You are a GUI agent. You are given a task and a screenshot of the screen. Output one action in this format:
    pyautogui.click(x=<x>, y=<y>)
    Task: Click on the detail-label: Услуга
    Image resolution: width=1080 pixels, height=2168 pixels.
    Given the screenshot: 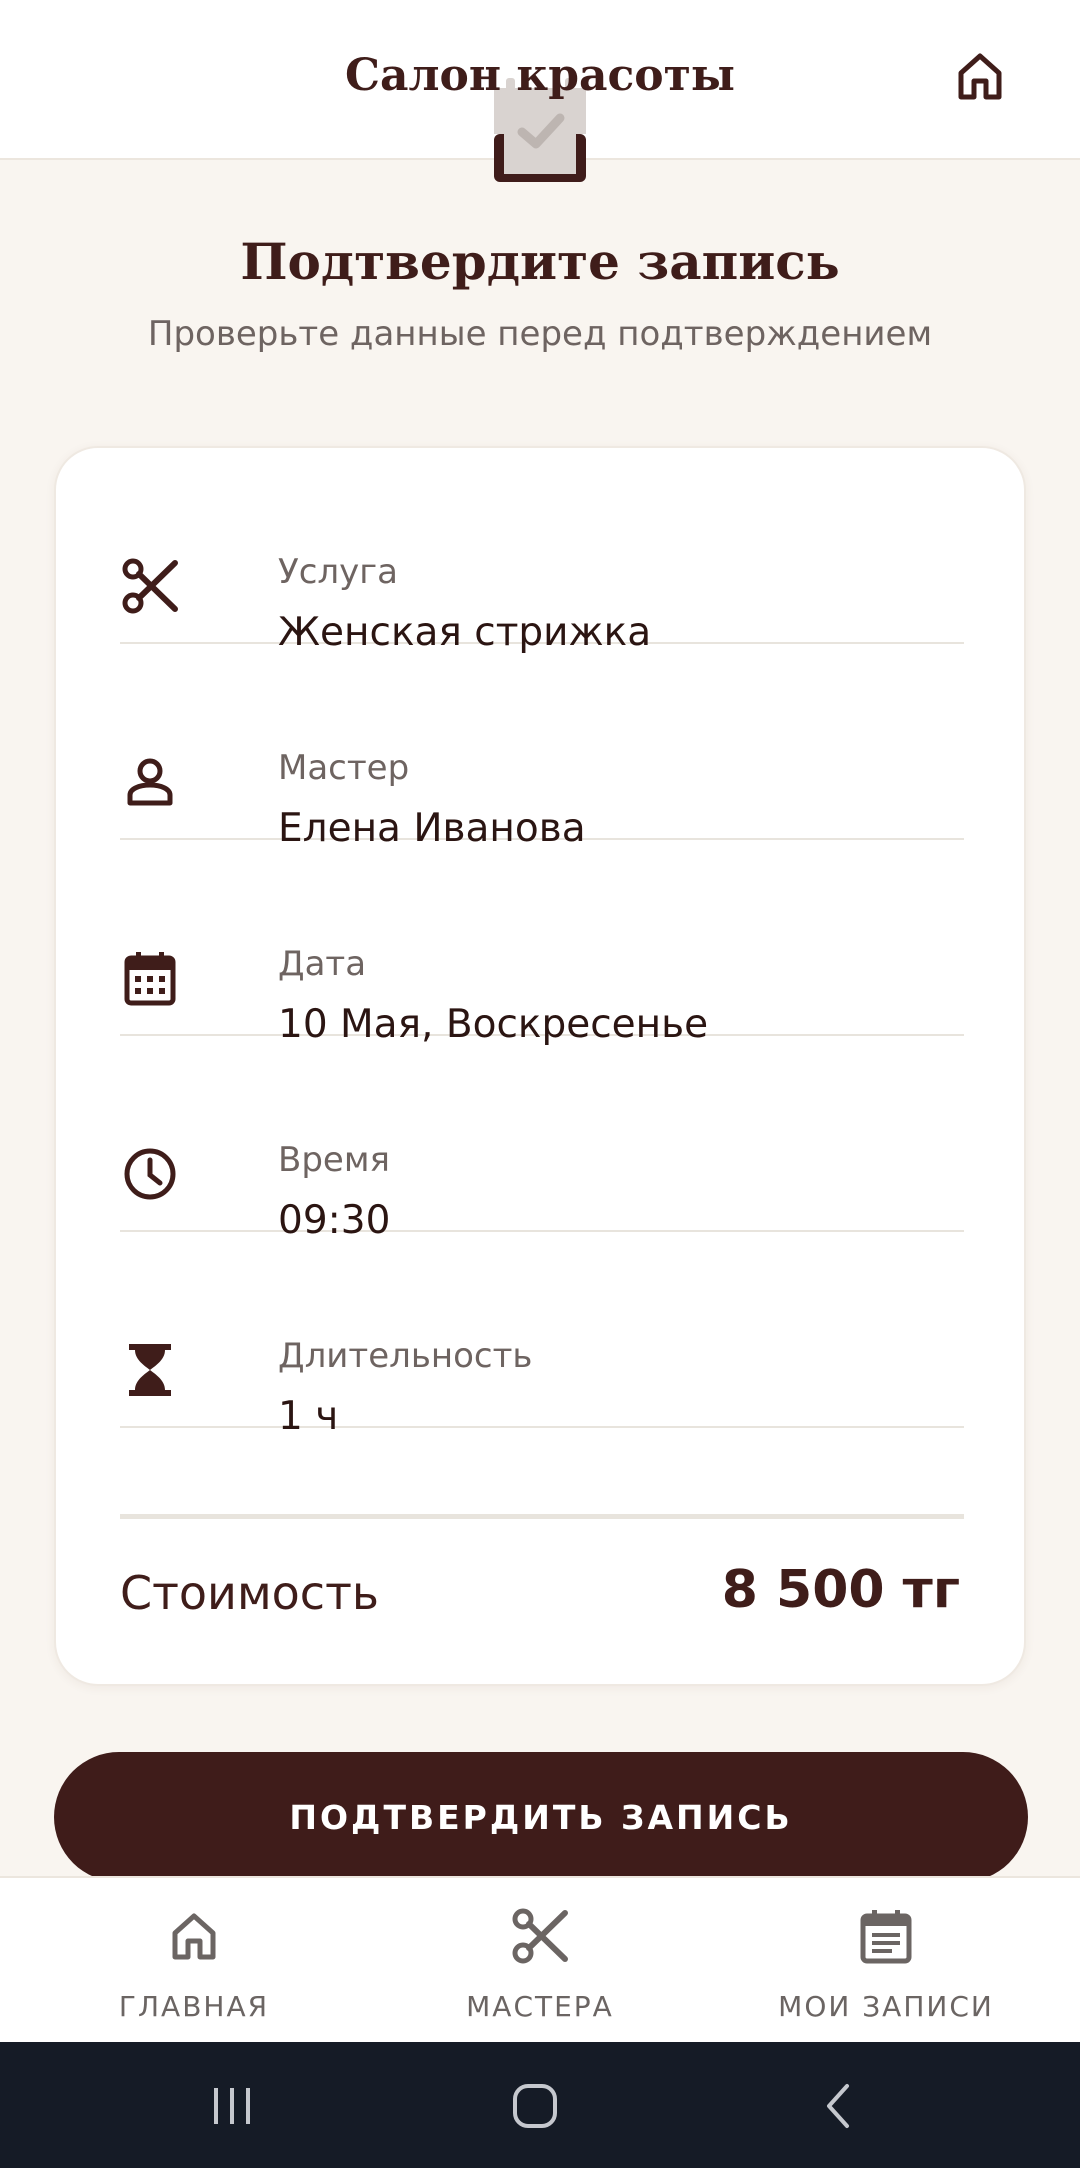 What is the action you would take?
    pyautogui.click(x=338, y=572)
    